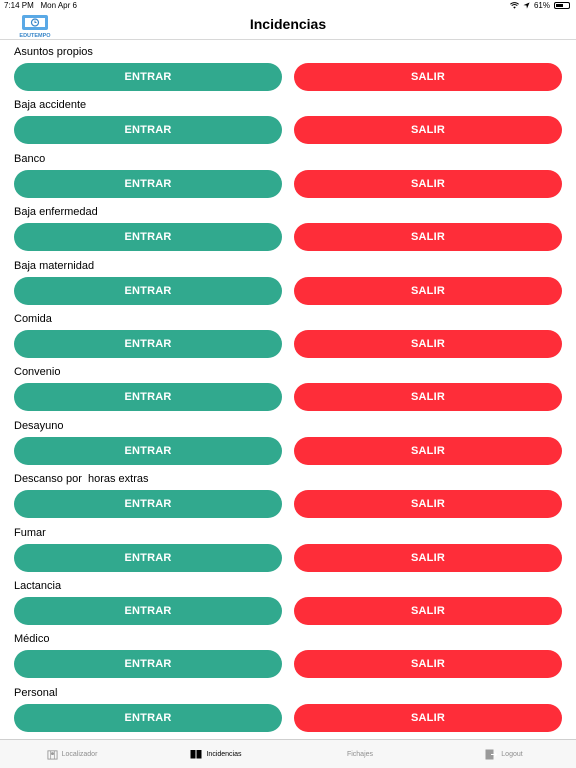 The height and width of the screenshot is (768, 576). What do you see at coordinates (514, 5) in the screenshot?
I see `wifi-icon` at bounding box center [514, 5].